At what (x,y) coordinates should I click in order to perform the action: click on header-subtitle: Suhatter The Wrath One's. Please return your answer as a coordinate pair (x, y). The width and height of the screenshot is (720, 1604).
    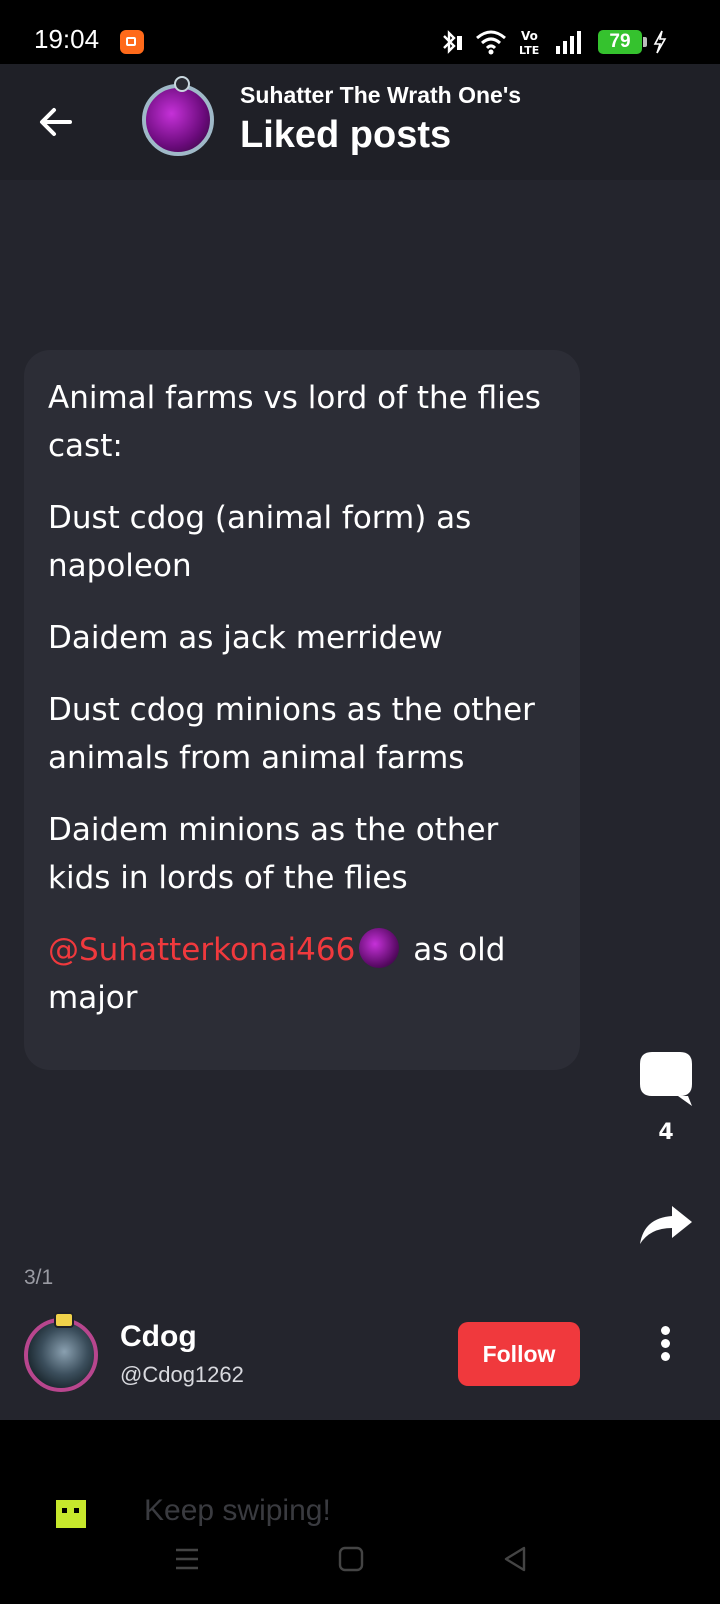
    Looking at the image, I should click on (381, 95).